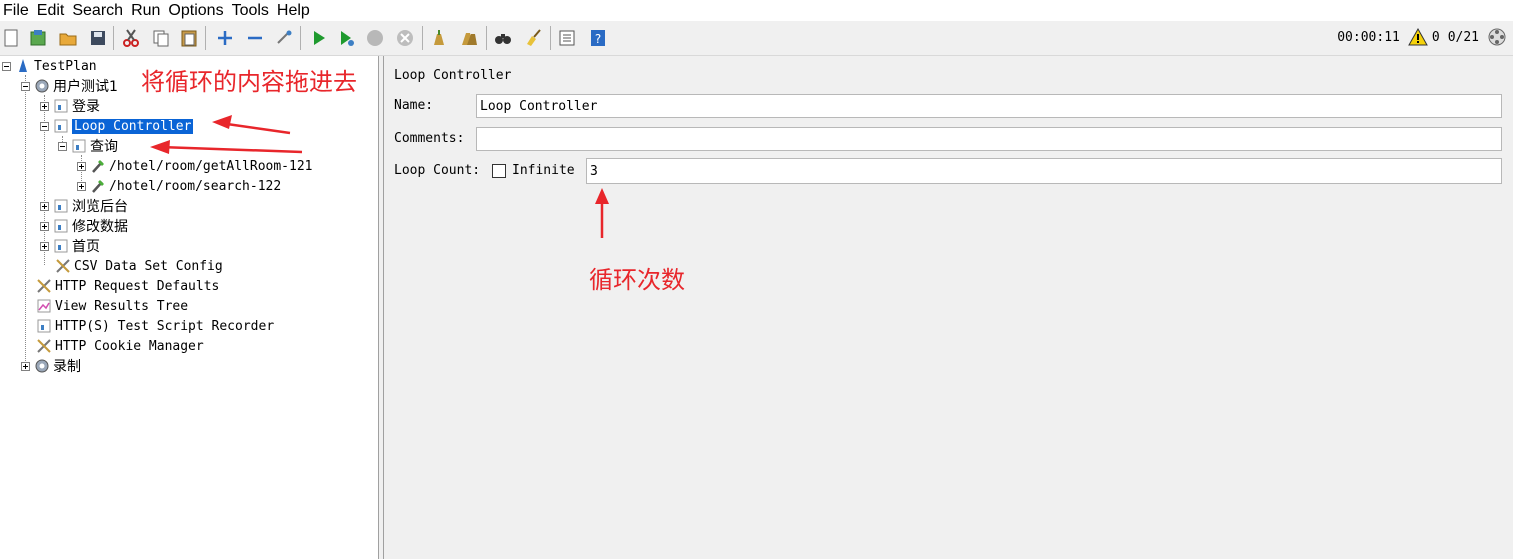 The image size is (1513, 559). I want to click on loop-hint-arrow, so click(602, 213).